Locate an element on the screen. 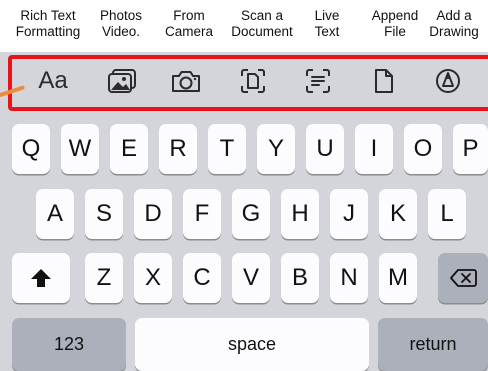  key-y: Y is located at coordinates (276, 149).